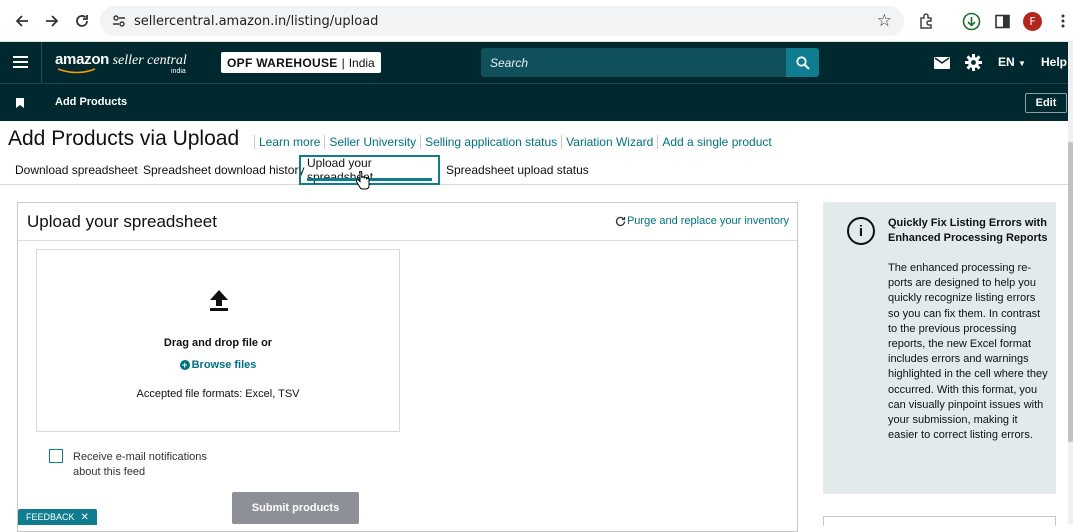 The width and height of the screenshot is (1073, 532). What do you see at coordinates (609, 142) in the screenshot?
I see `variation-wizard-link: Variation Wizard` at bounding box center [609, 142].